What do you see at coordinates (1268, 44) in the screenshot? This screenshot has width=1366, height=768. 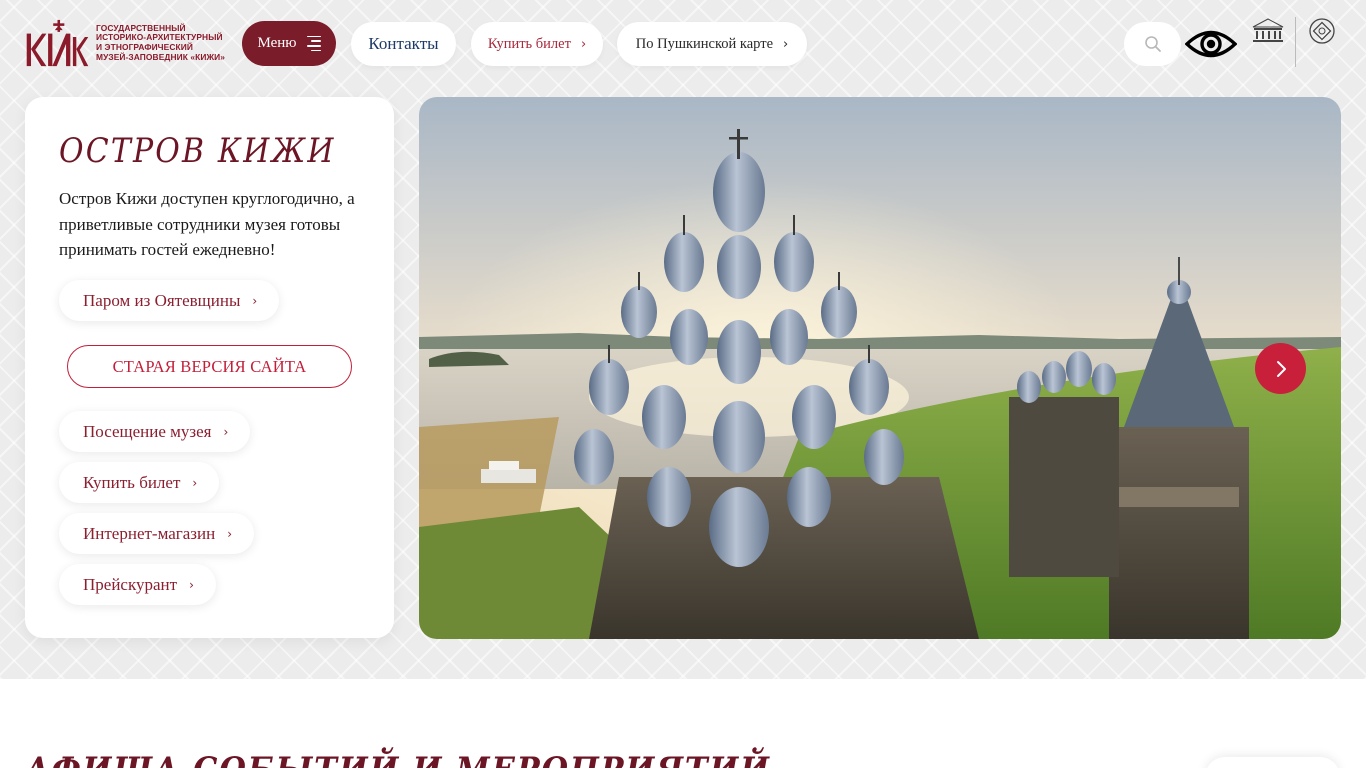 I see `unesco-emblem` at bounding box center [1268, 44].